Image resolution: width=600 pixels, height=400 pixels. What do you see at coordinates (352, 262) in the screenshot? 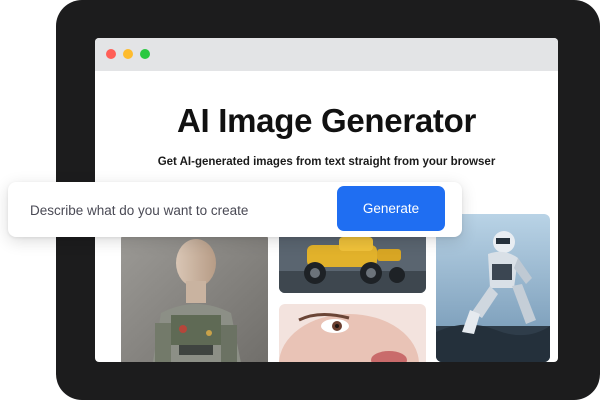
I see `yellow-robot-vehicle-image` at bounding box center [352, 262].